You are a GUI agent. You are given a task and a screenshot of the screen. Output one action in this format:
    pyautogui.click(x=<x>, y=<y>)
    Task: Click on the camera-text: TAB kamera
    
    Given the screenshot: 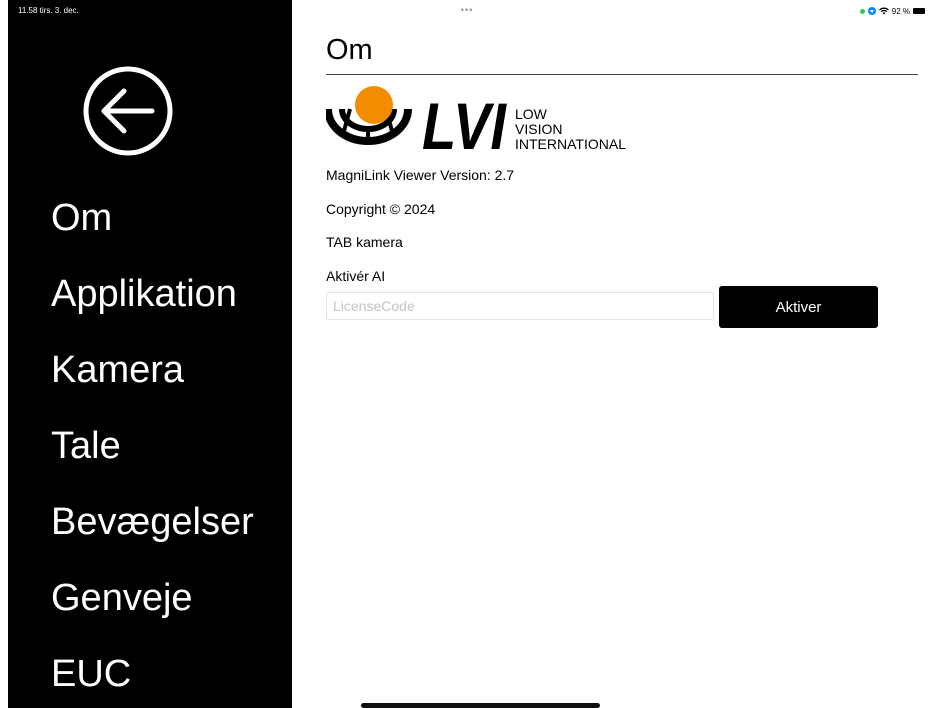 What is the action you would take?
    pyautogui.click(x=364, y=242)
    